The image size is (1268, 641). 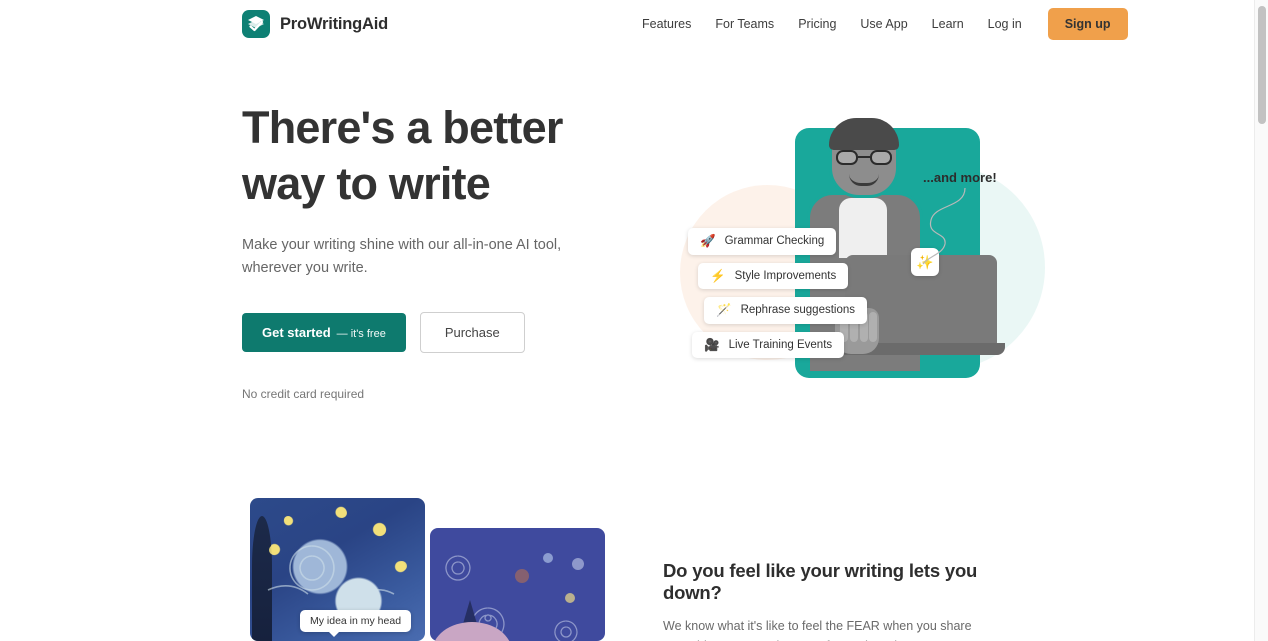 What do you see at coordinates (864, 134) in the screenshot?
I see `person-hair` at bounding box center [864, 134].